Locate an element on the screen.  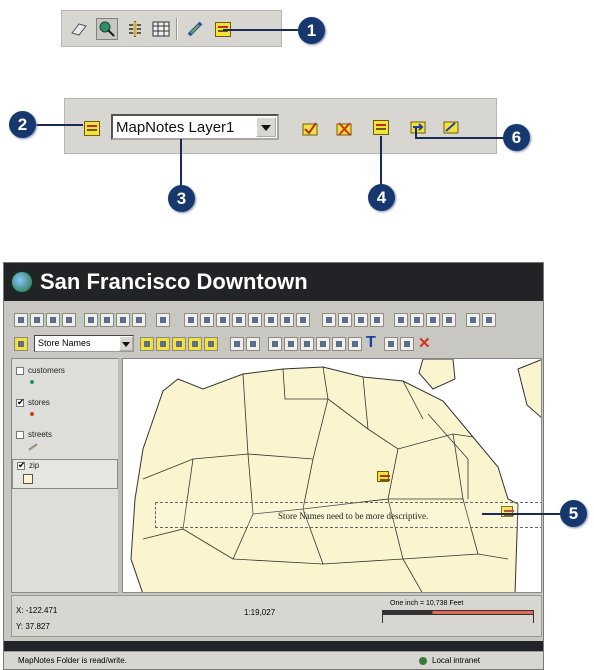
text-icon: T is located at coordinates (371, 343).